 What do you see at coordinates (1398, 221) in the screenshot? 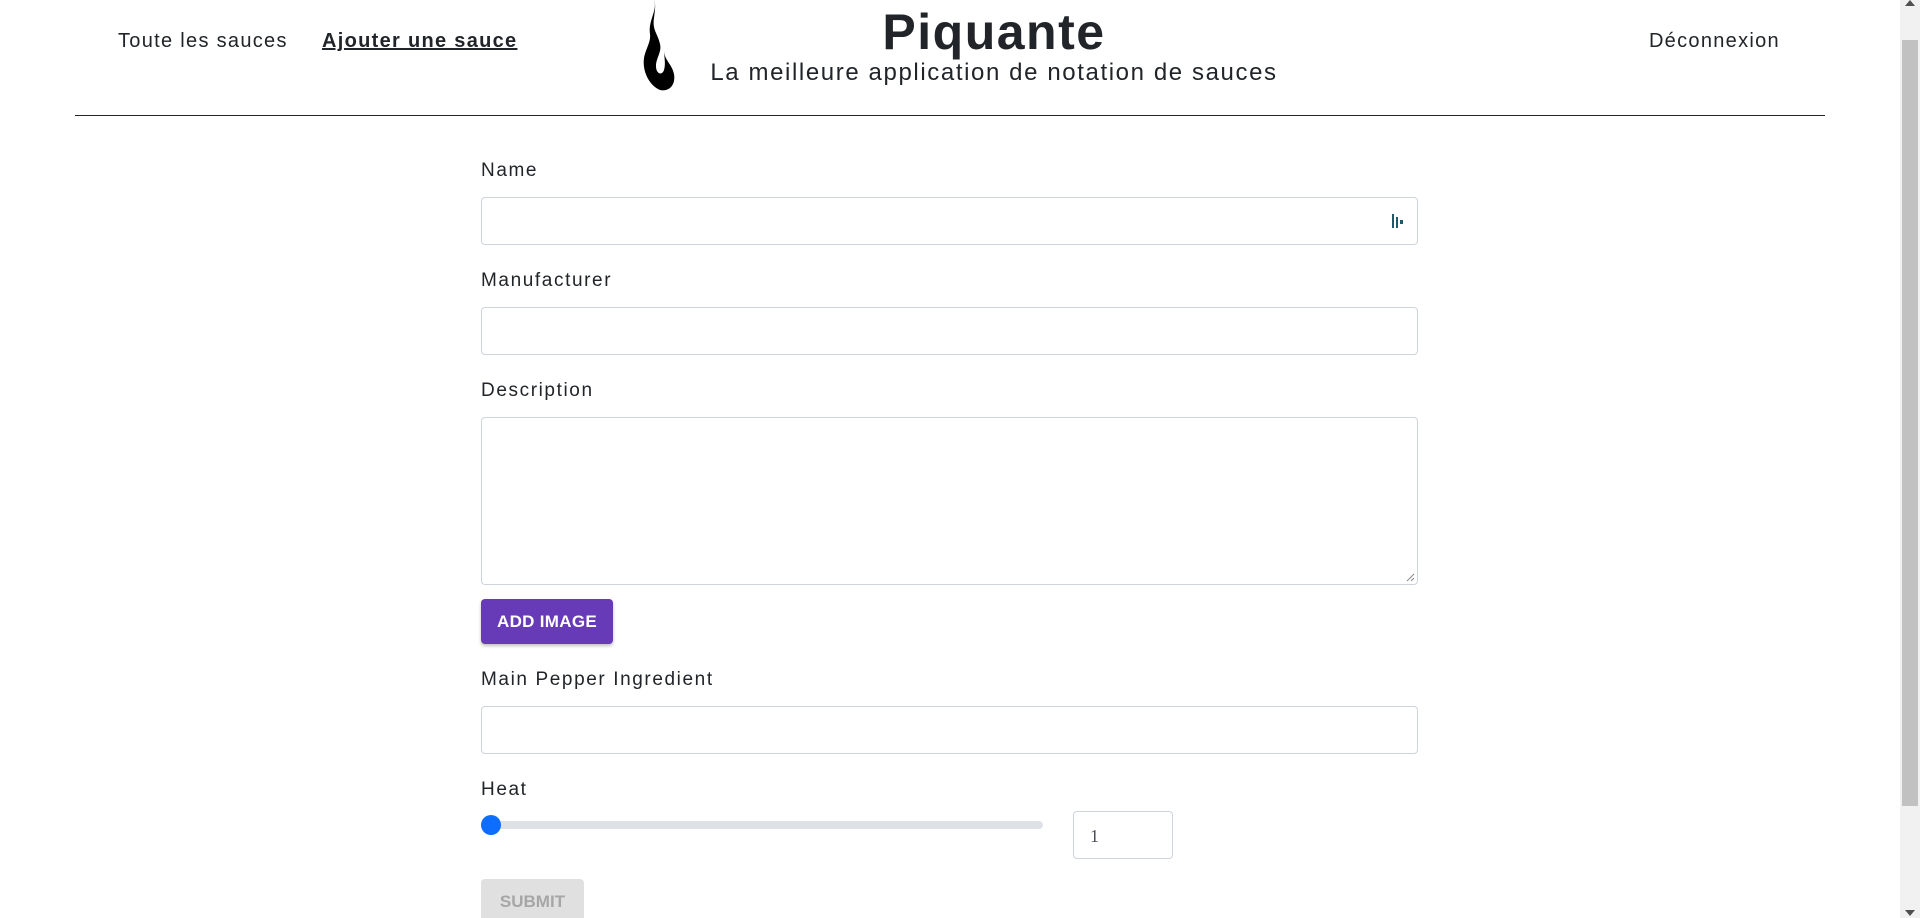
I see `password-manager-icon` at bounding box center [1398, 221].